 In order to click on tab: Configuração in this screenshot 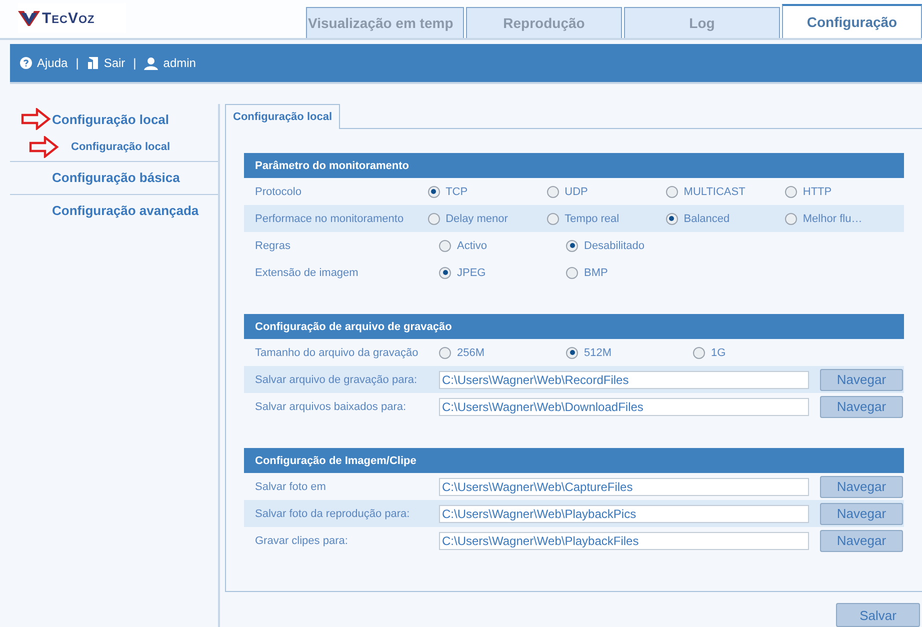, I will do `click(852, 21)`.